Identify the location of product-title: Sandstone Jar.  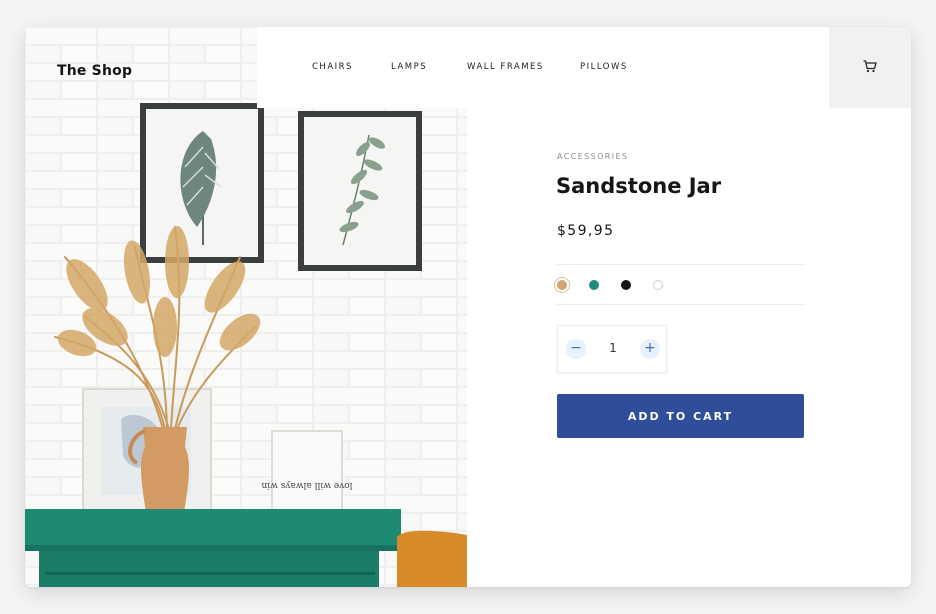
(639, 186).